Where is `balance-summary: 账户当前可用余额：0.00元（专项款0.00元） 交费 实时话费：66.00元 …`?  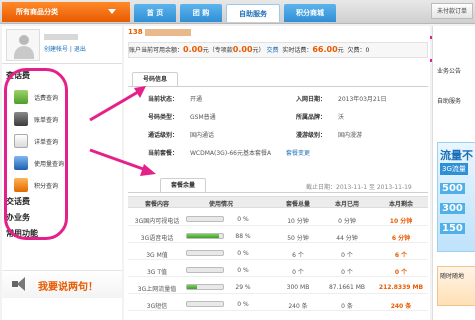 balance-summary: 账户当前可用余额：0.00元（专项款0.00元） 交费 实时话费：66.00元 … is located at coordinates (278, 50).